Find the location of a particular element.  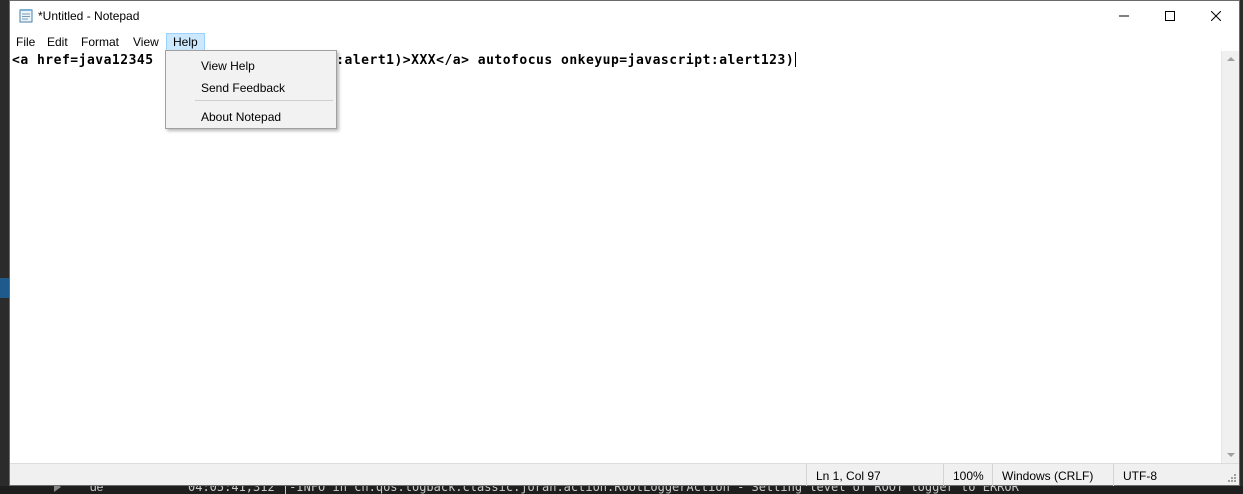

status-zoom: 100% is located at coordinates (967, 475).